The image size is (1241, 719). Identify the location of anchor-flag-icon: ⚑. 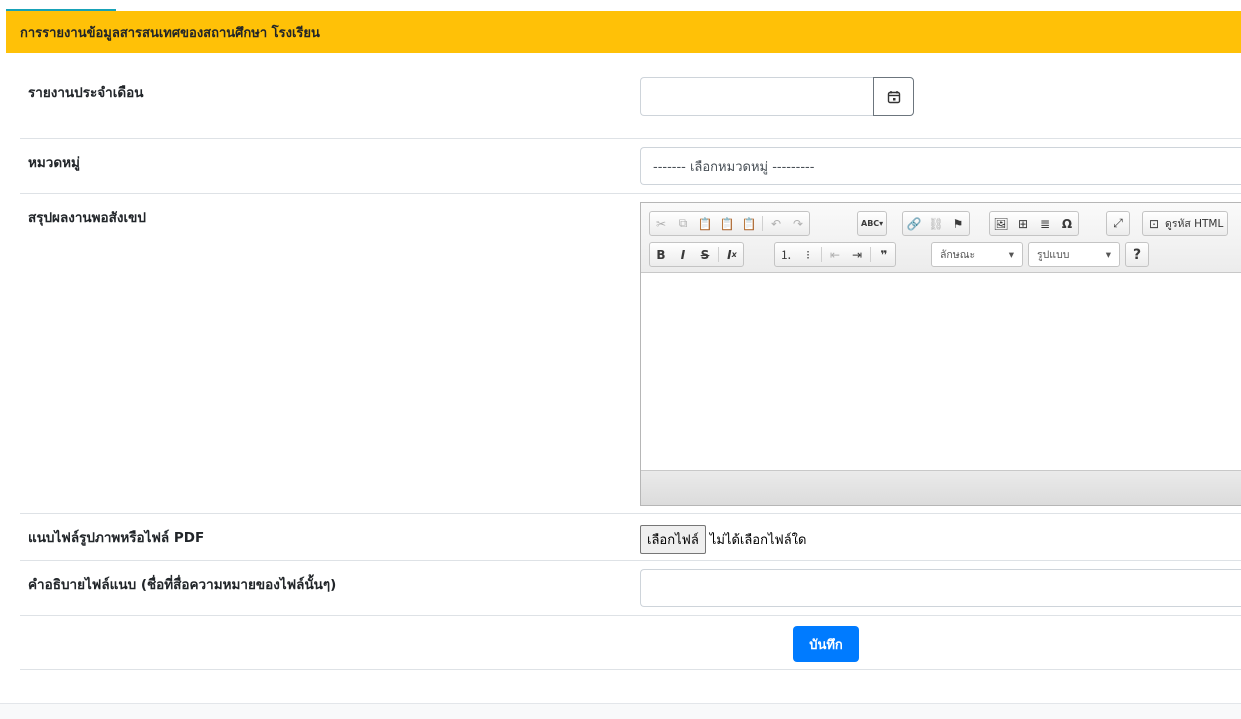
(958, 223).